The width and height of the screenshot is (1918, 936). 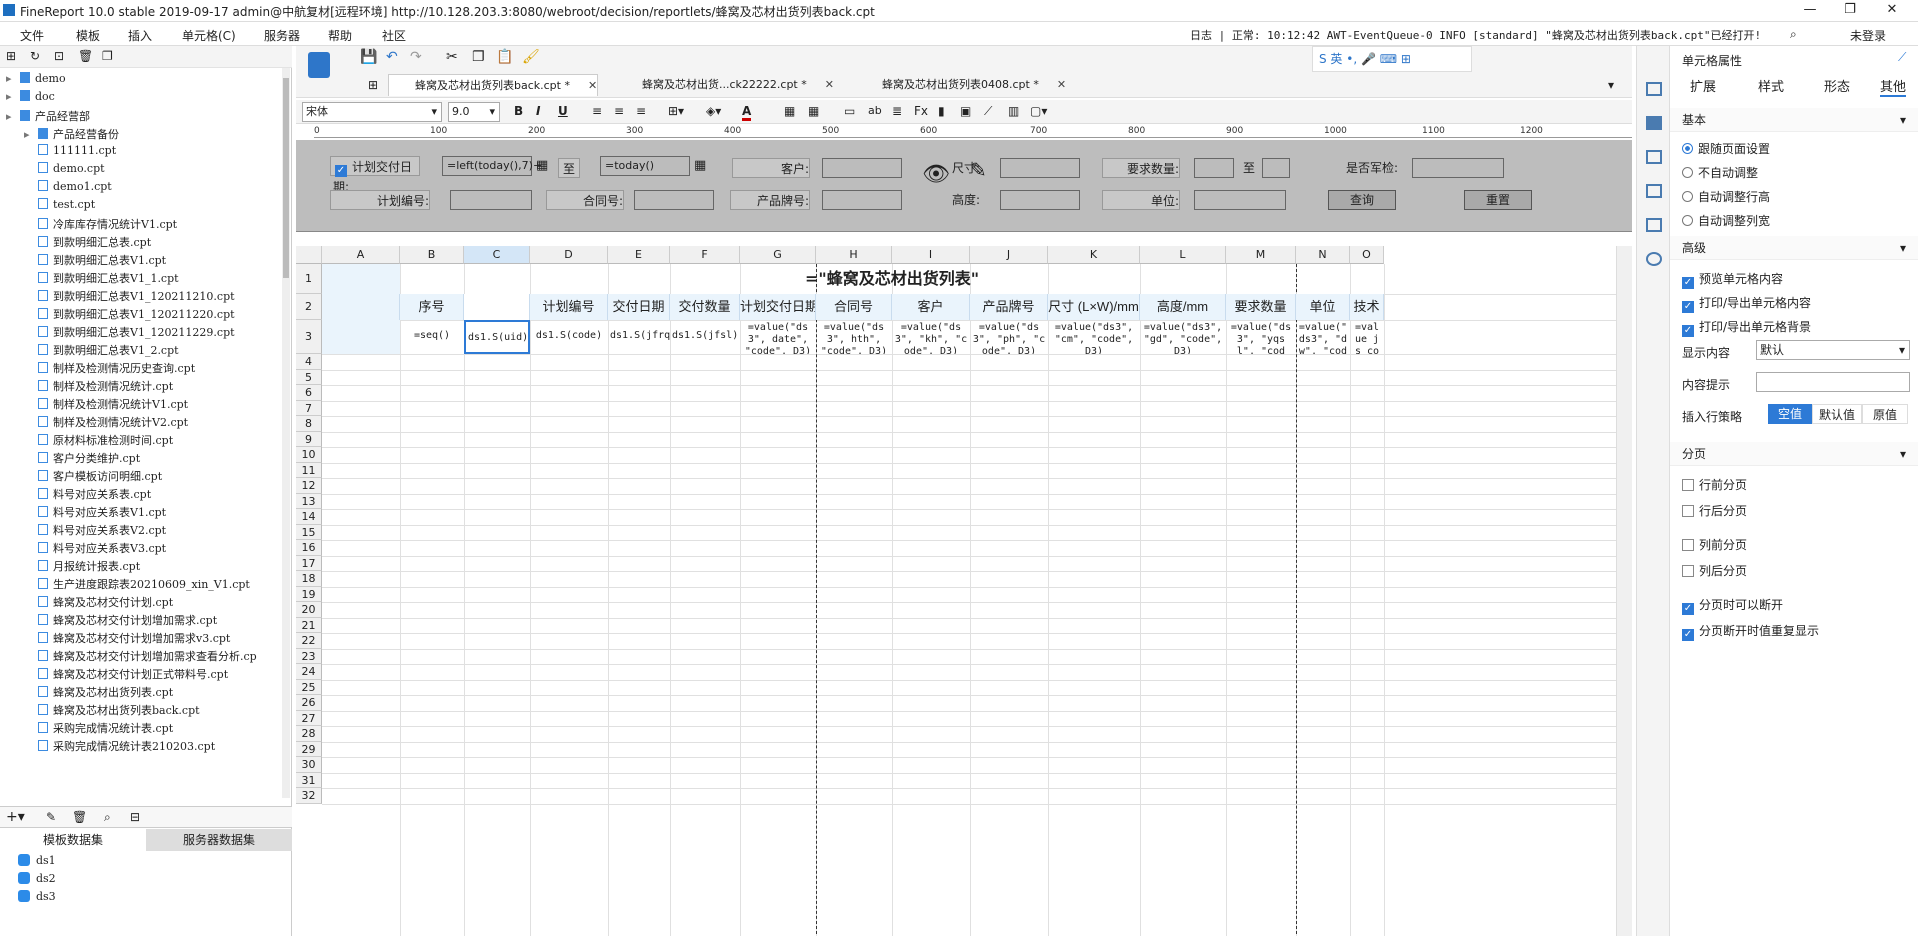 I want to click on formula-cell: =value(" ds3", "d w", "cod, so click(x=1323, y=337).